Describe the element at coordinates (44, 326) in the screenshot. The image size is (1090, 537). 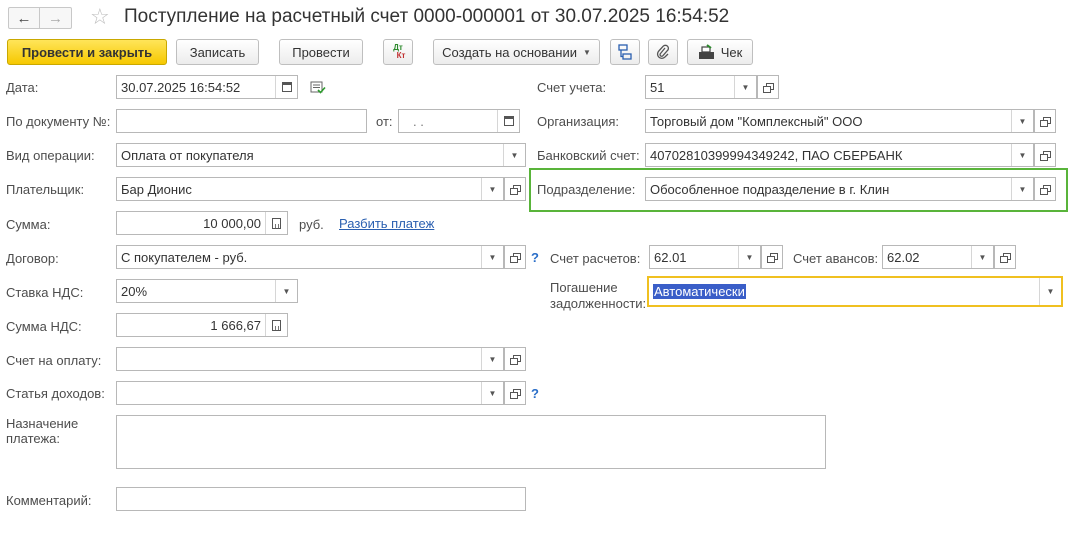
I see `vat-amount-label: Сумма НДС:` at that location.